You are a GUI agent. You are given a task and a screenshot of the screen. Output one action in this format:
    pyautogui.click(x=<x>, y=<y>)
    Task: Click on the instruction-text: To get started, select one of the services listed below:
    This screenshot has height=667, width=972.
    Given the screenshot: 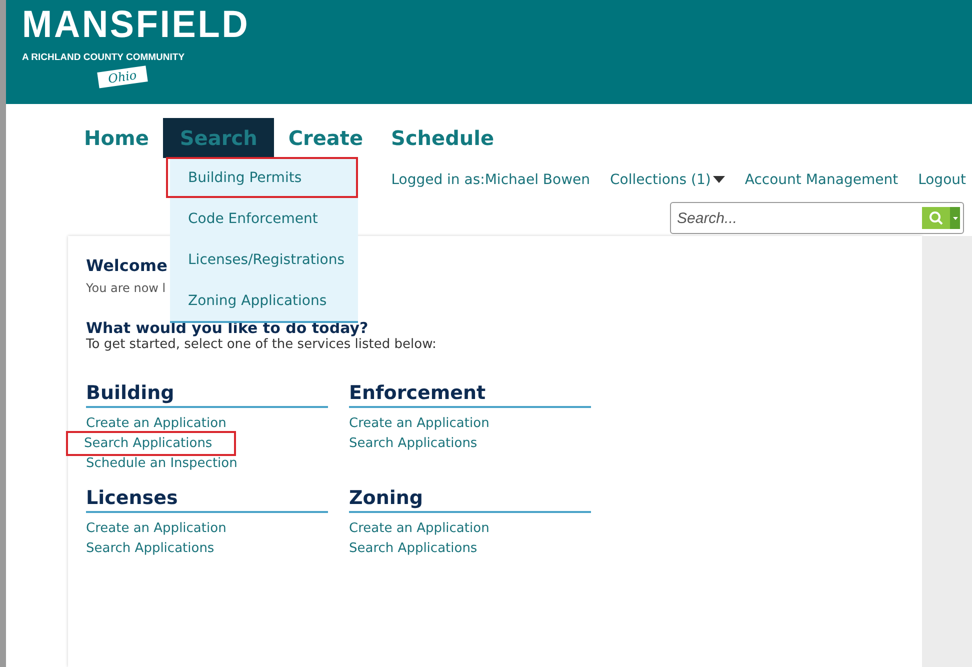 What is the action you would take?
    pyautogui.click(x=262, y=344)
    